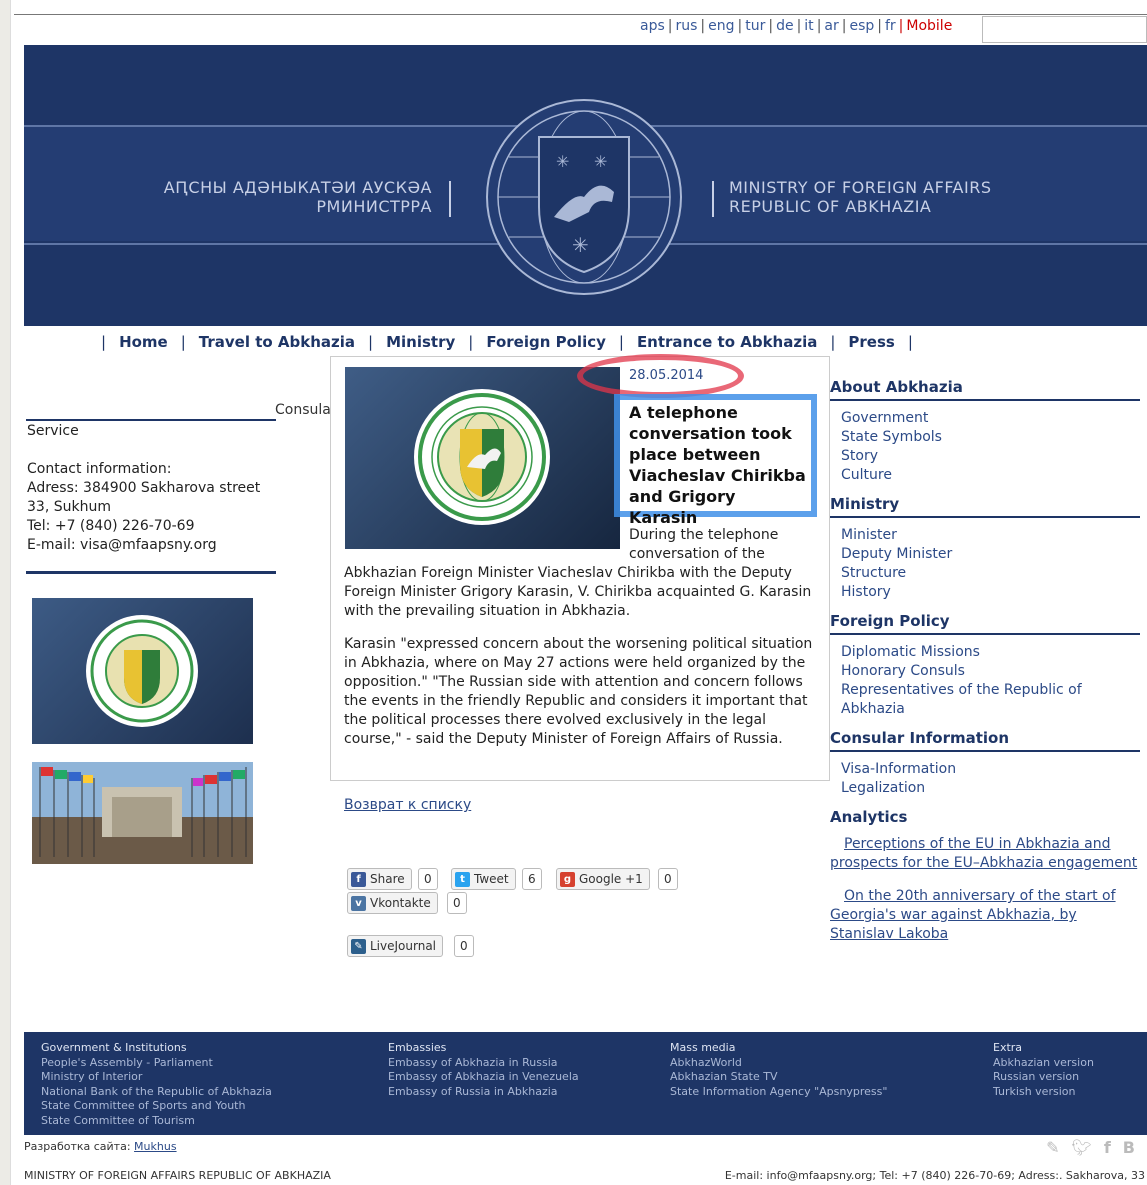 The image size is (1147, 1185). I want to click on nav-press: Press, so click(871, 342).